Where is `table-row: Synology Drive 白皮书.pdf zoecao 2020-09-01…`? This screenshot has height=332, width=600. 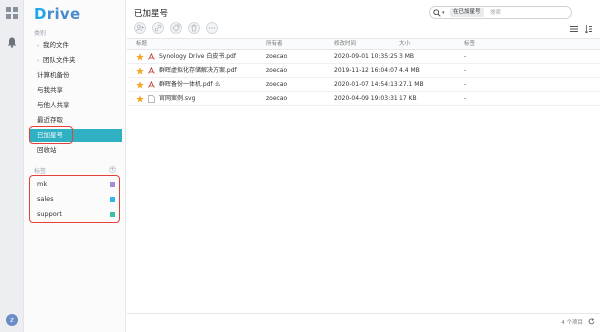 table-row: Synology Drive 白皮书.pdf zoecao 2020-09-01… is located at coordinates (363, 57).